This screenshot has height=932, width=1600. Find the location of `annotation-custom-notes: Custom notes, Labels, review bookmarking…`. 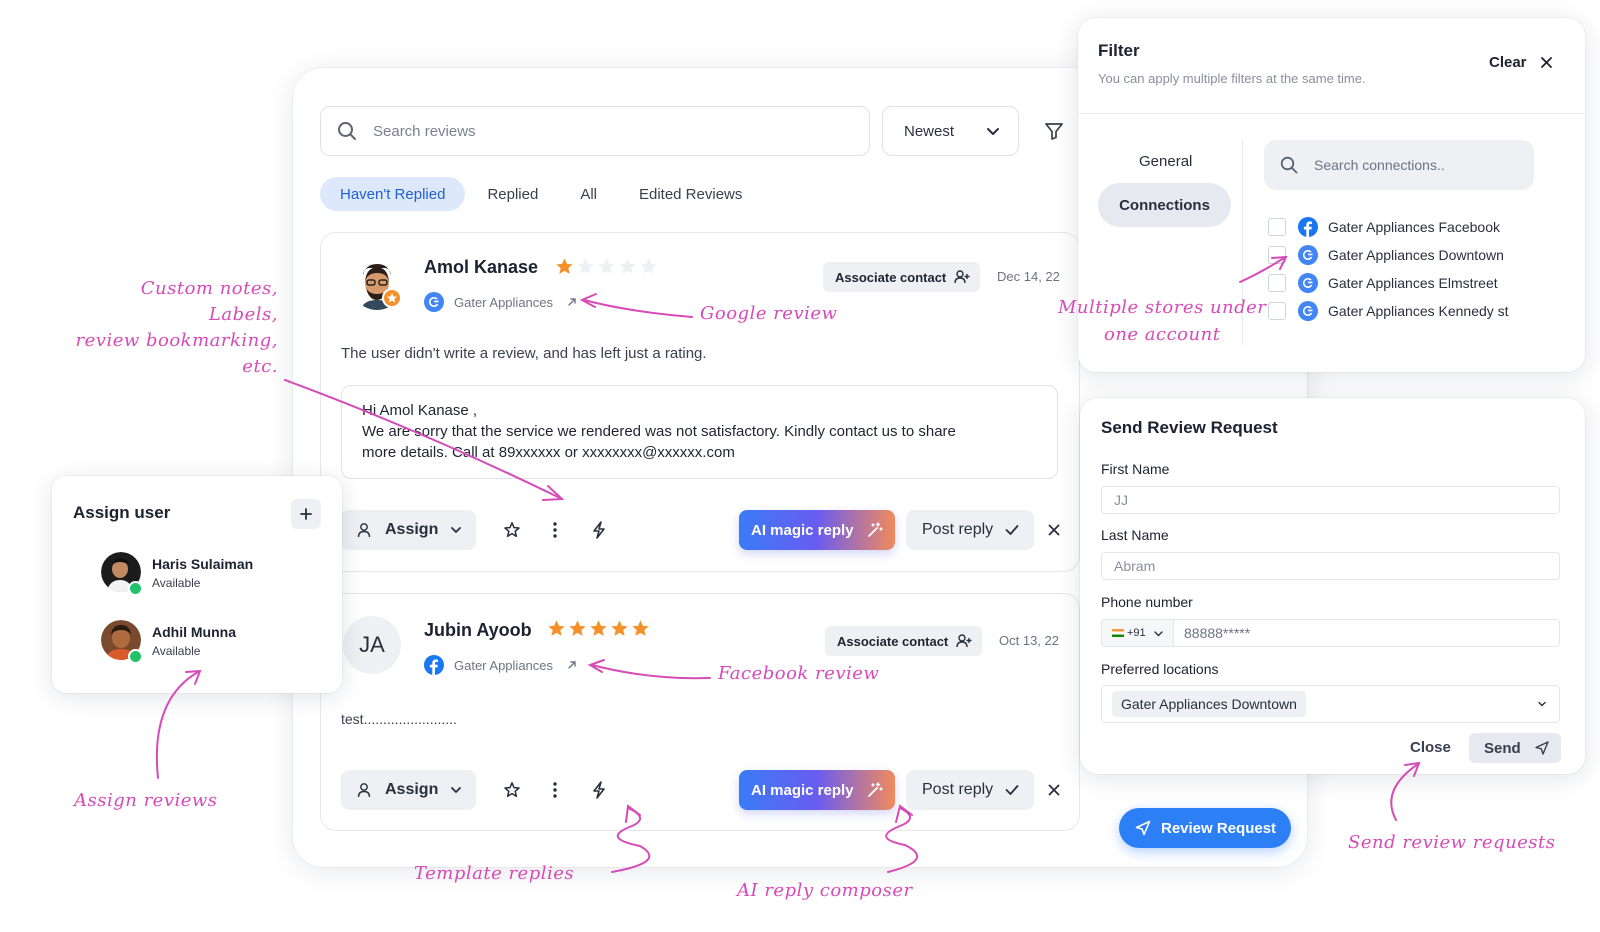

annotation-custom-notes: Custom notes, Labels, review bookmarking… is located at coordinates (177, 328).